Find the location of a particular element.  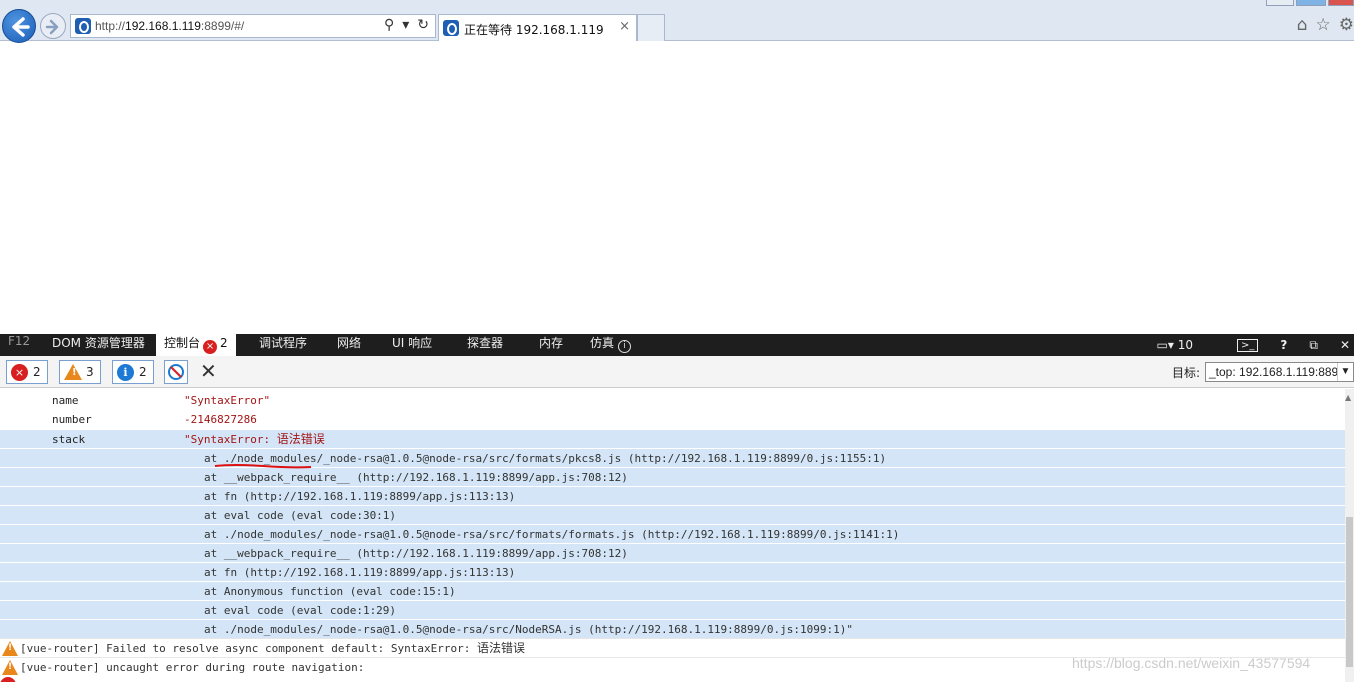

tab-network: 网络 is located at coordinates (349, 345).